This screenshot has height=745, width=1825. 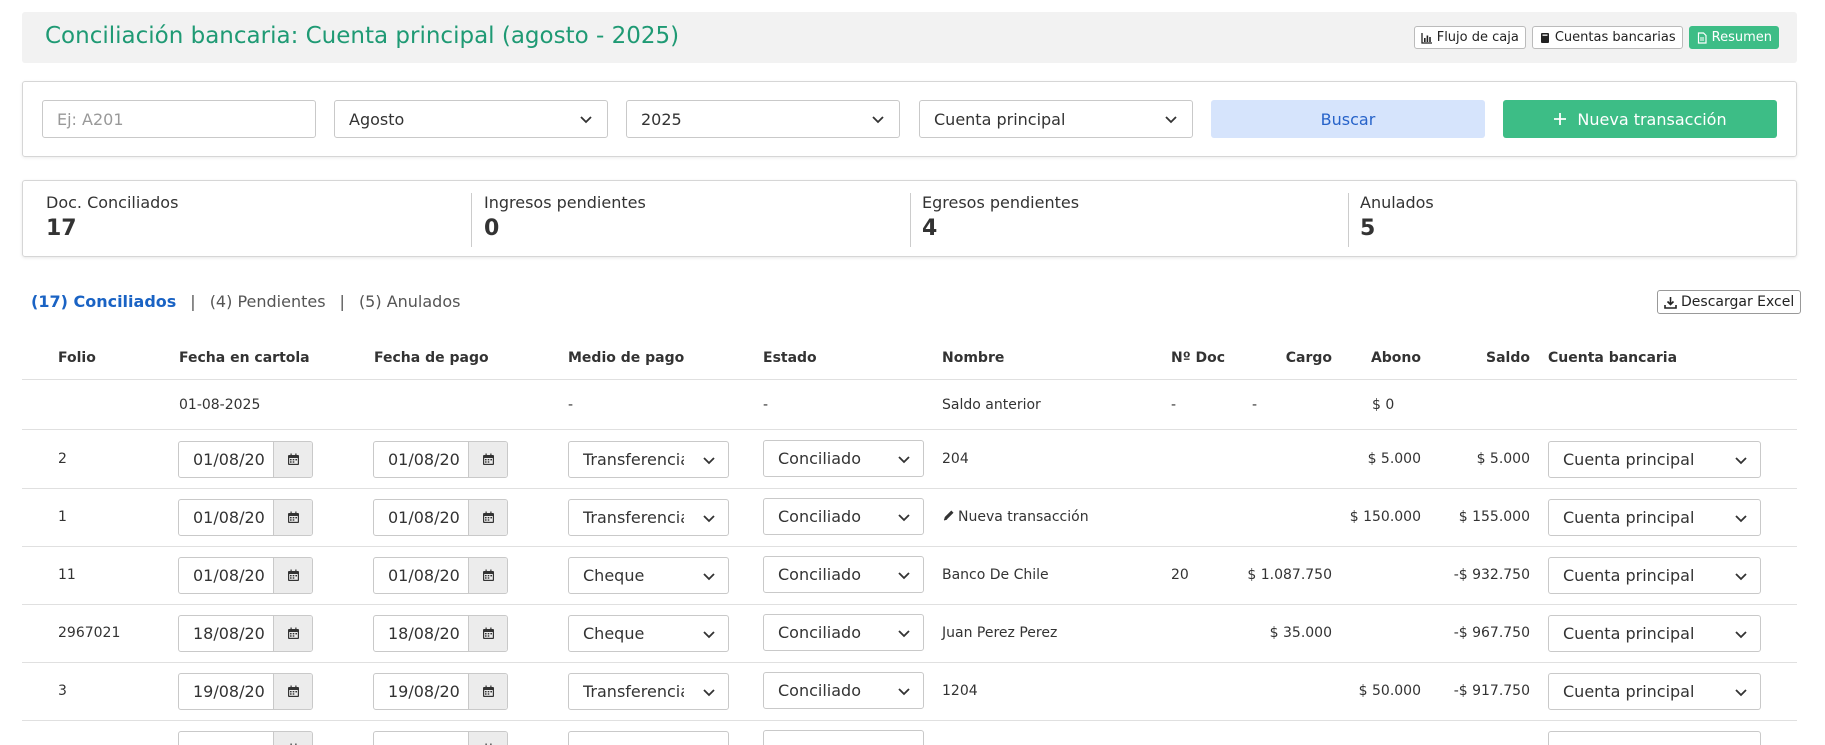 What do you see at coordinates (1640, 119) in the screenshot?
I see `new-transaction-button: Nueva transacción` at bounding box center [1640, 119].